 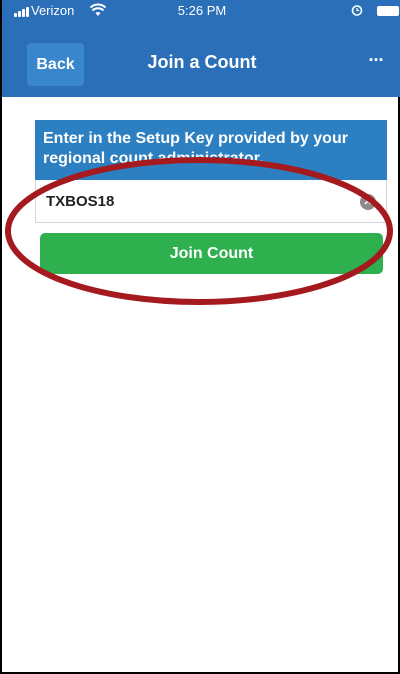 I want to click on setup-key-input: TXBOS18 ✕, so click(x=211, y=201).